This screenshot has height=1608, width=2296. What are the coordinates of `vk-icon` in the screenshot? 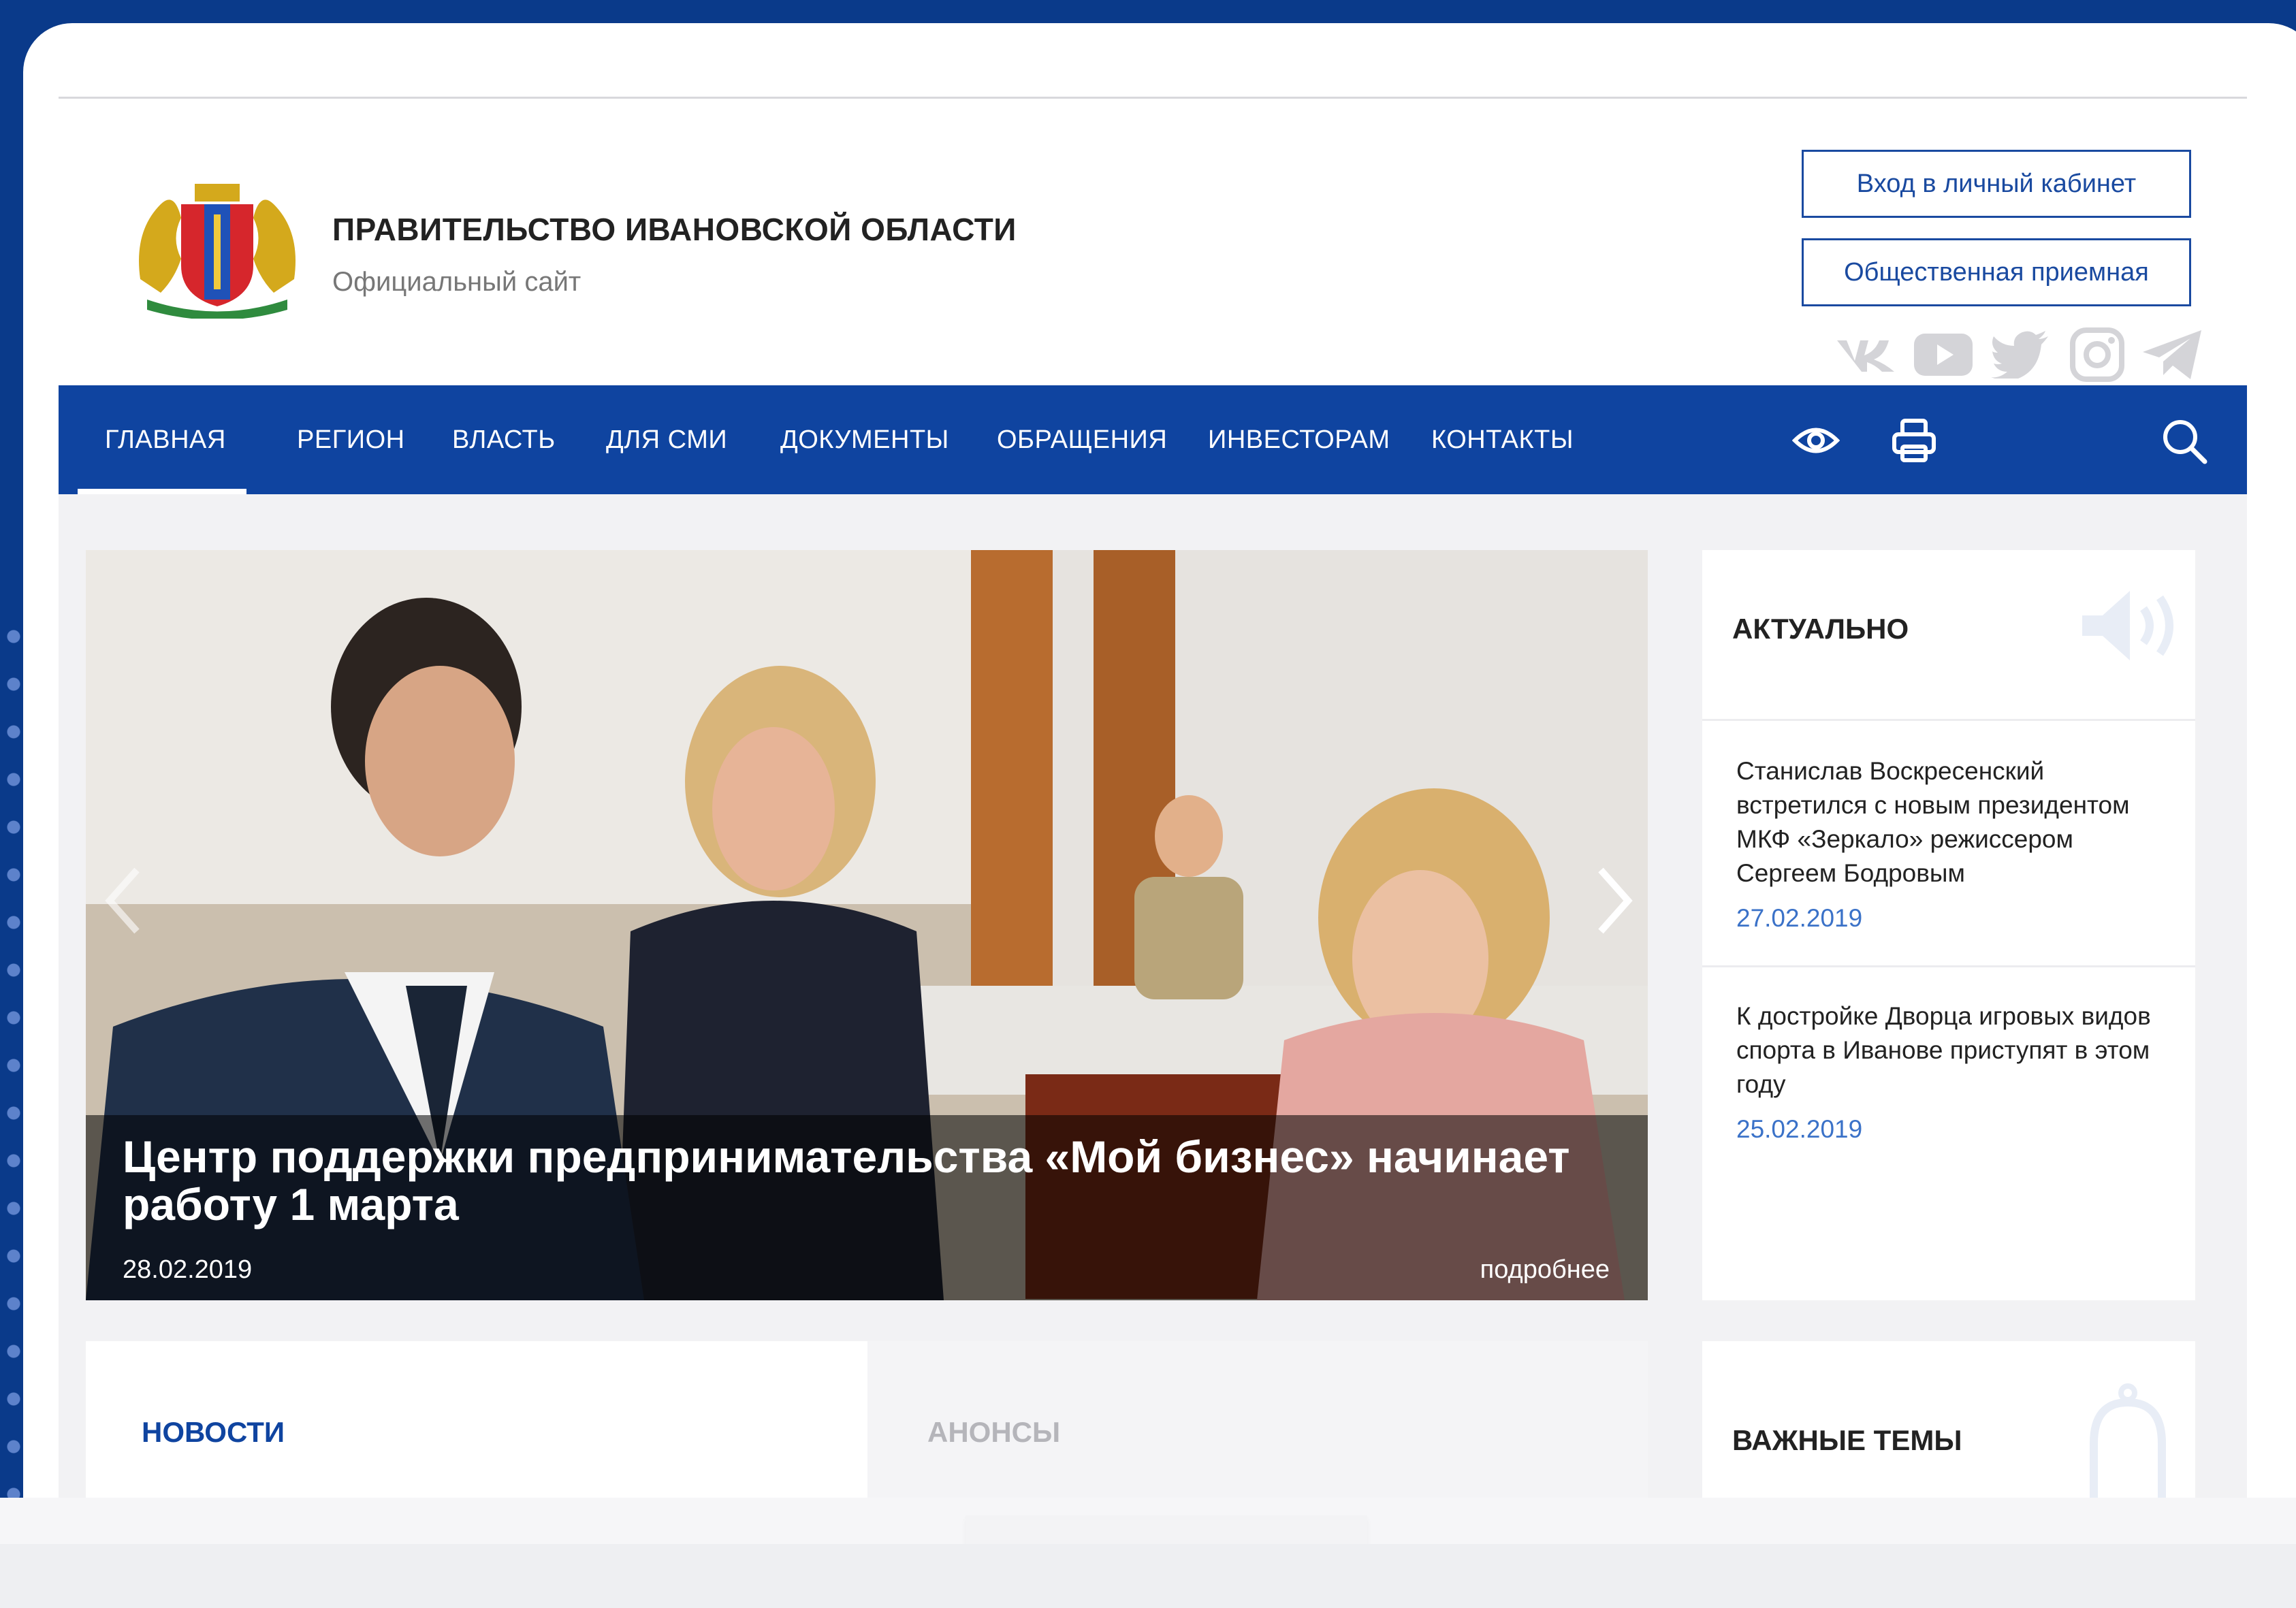 It's located at (1866, 354).